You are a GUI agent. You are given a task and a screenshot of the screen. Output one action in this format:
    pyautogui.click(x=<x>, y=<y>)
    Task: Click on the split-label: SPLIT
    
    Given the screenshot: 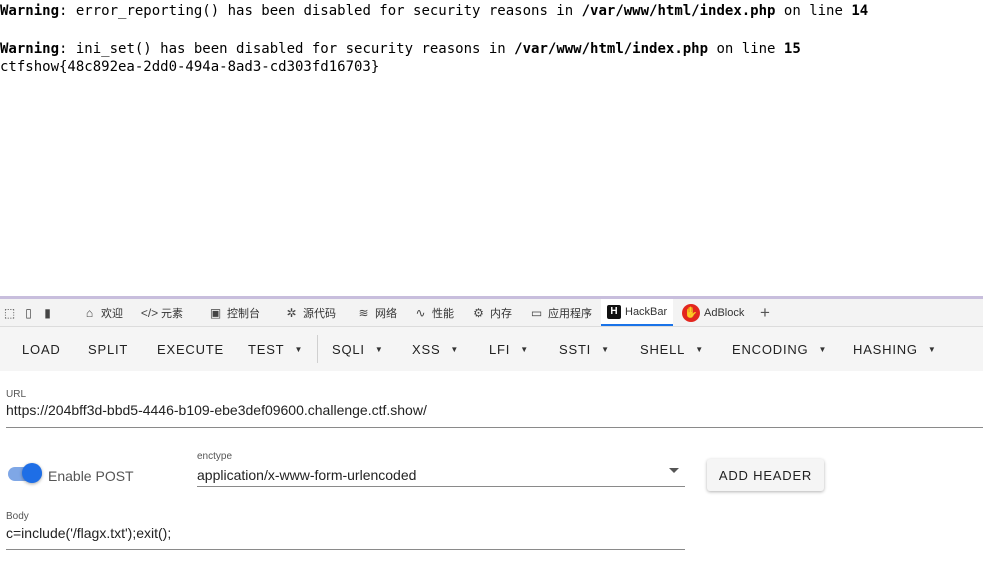 What is the action you would take?
    pyautogui.click(x=108, y=349)
    